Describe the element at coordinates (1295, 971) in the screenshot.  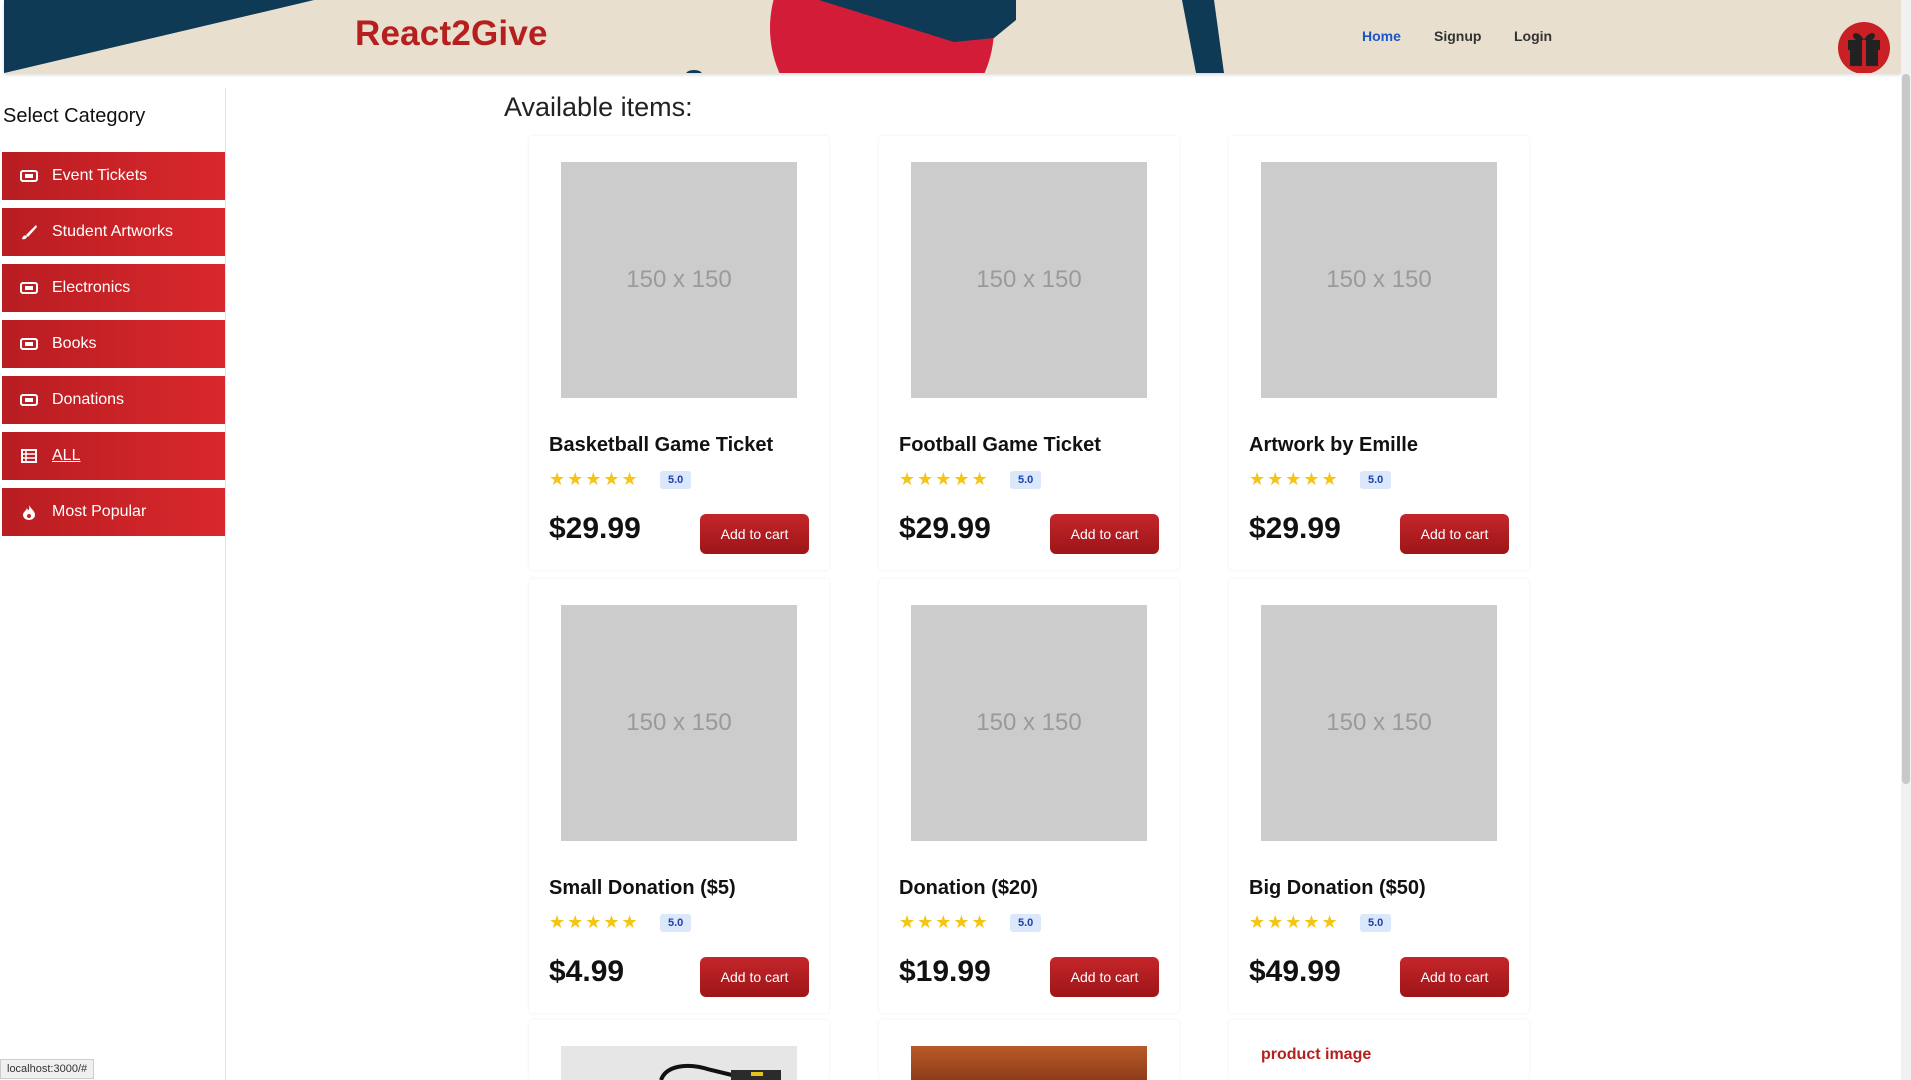
I see `product-price: $49.99` at that location.